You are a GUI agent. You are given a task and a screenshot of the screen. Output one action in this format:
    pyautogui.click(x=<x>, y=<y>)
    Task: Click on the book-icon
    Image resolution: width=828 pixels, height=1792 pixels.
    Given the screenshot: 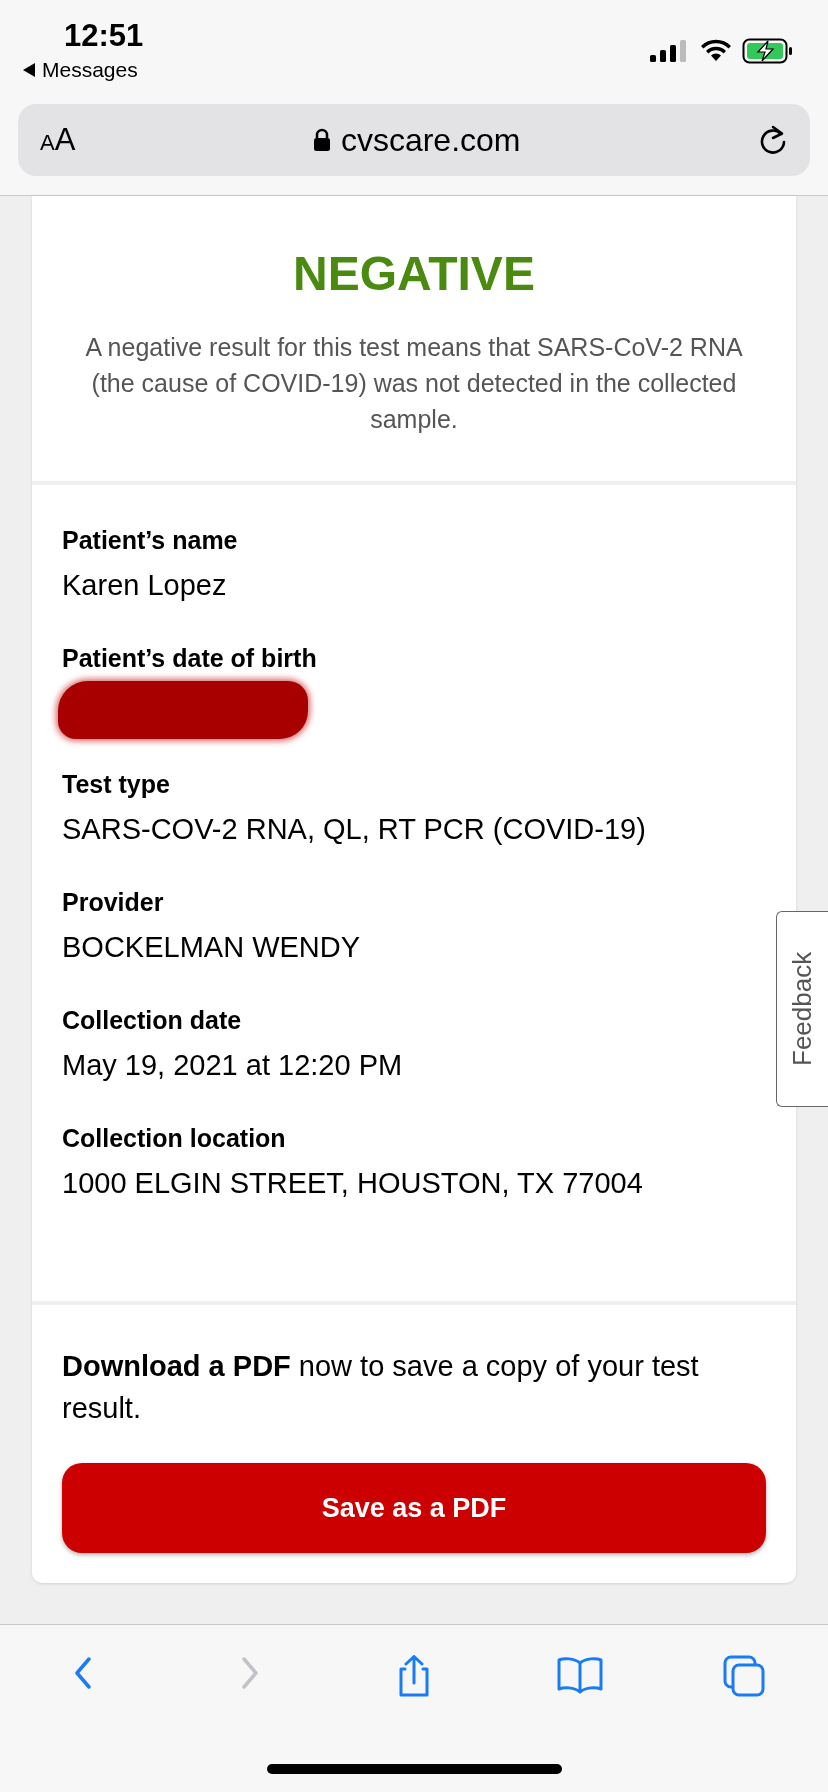 What is the action you would take?
    pyautogui.click(x=579, y=1675)
    